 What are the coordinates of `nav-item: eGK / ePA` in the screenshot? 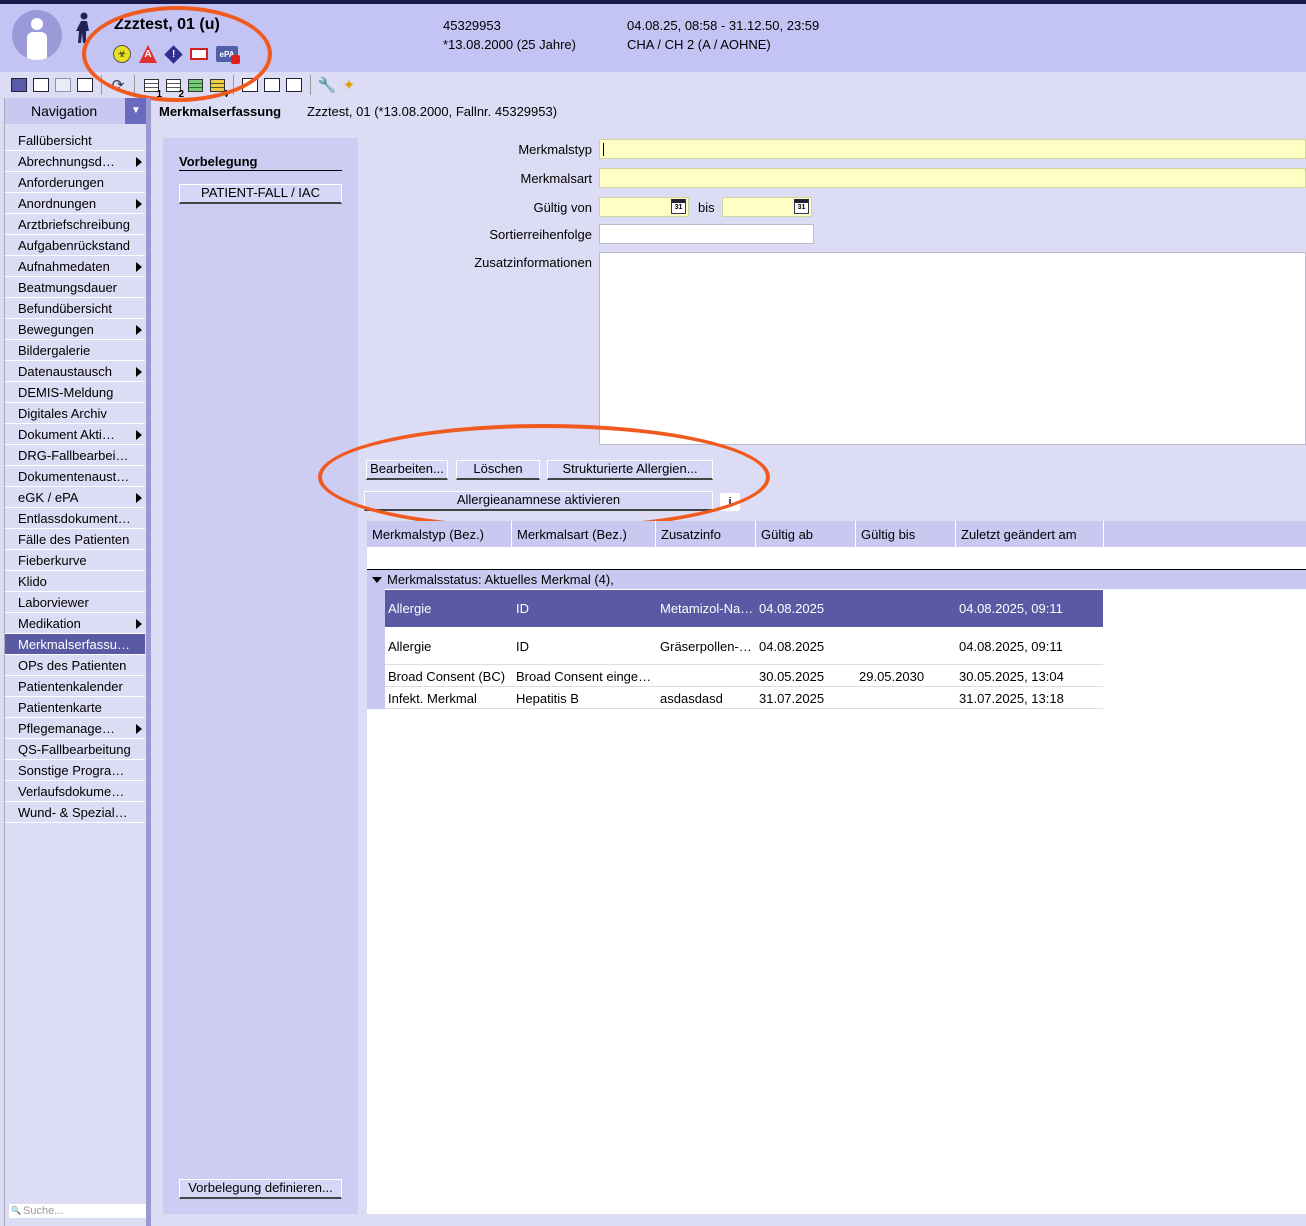 It's located at (75, 497).